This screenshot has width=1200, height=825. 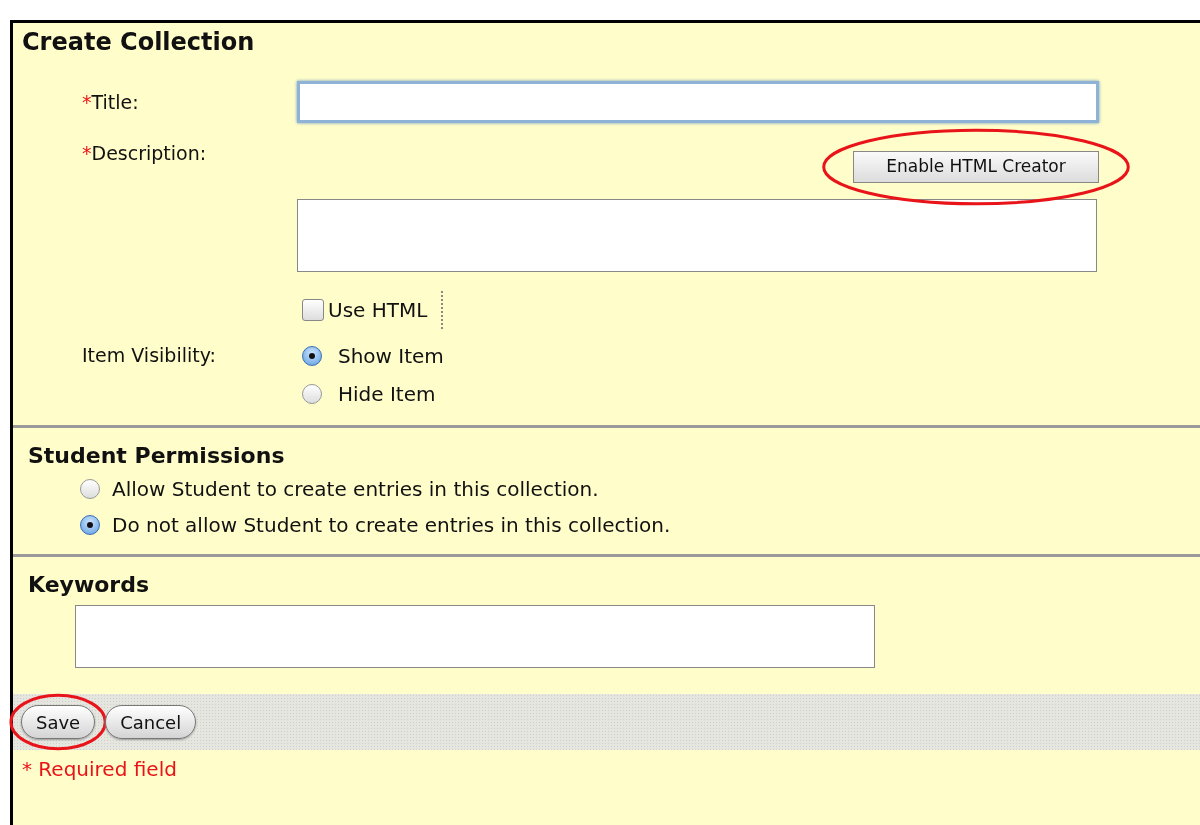 I want to click on description-field, so click(x=697, y=235).